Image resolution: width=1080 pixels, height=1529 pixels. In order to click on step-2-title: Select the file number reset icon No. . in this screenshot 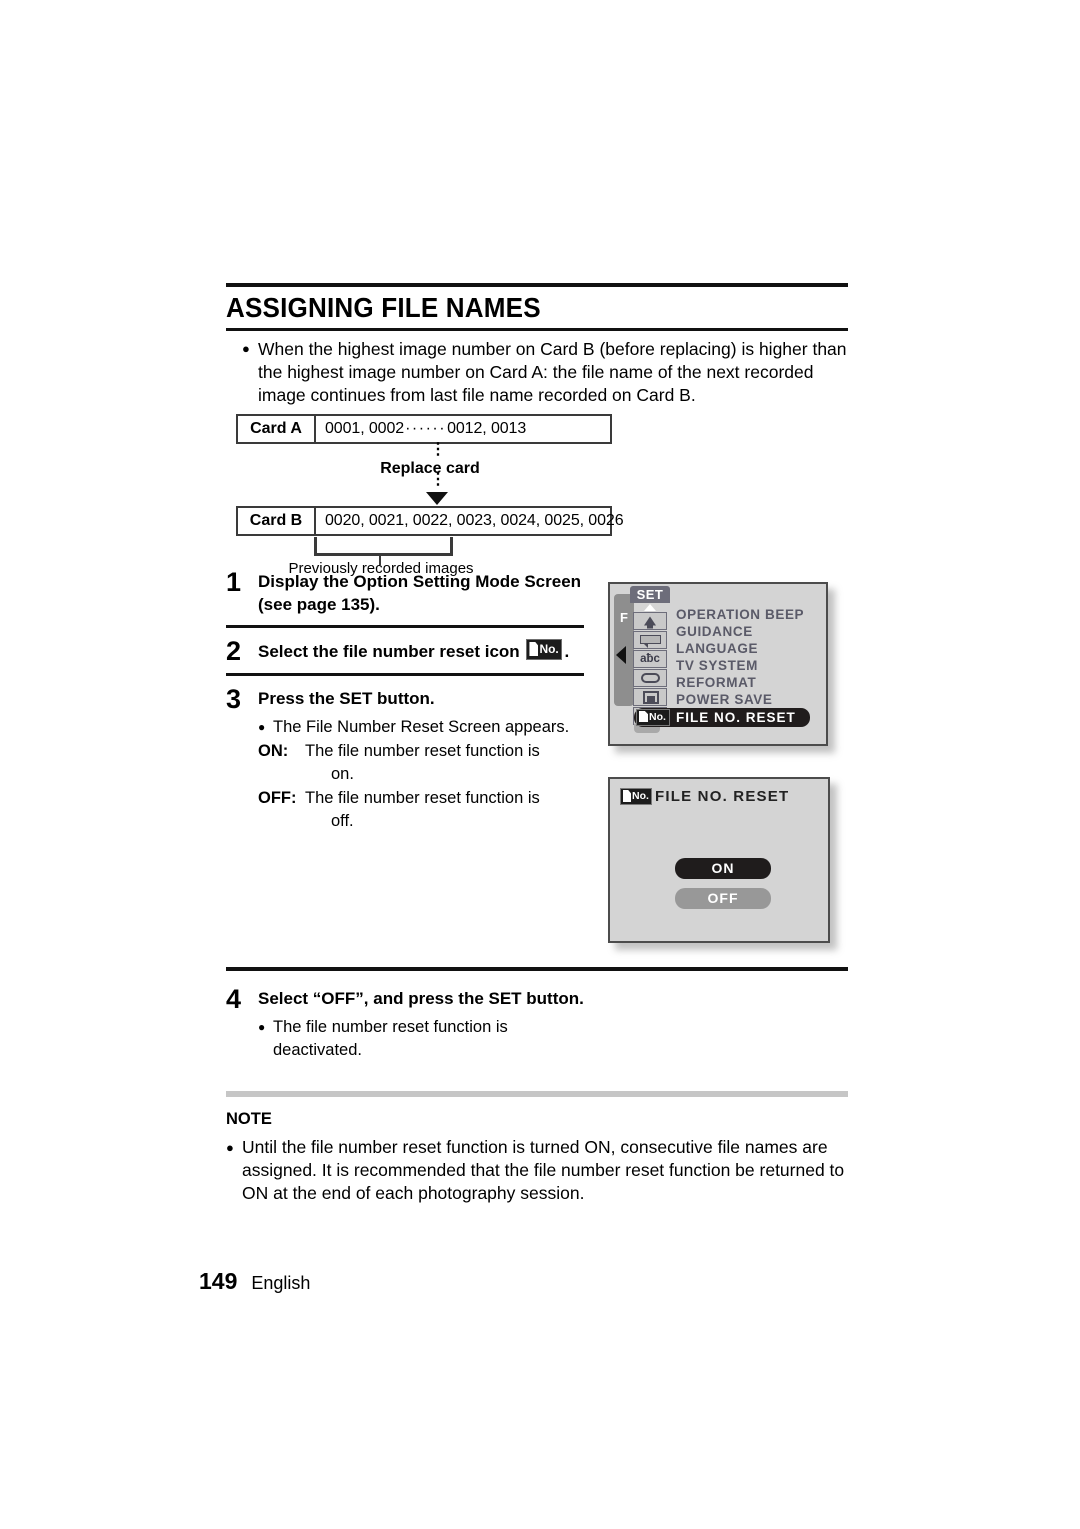, I will do `click(421, 651)`.